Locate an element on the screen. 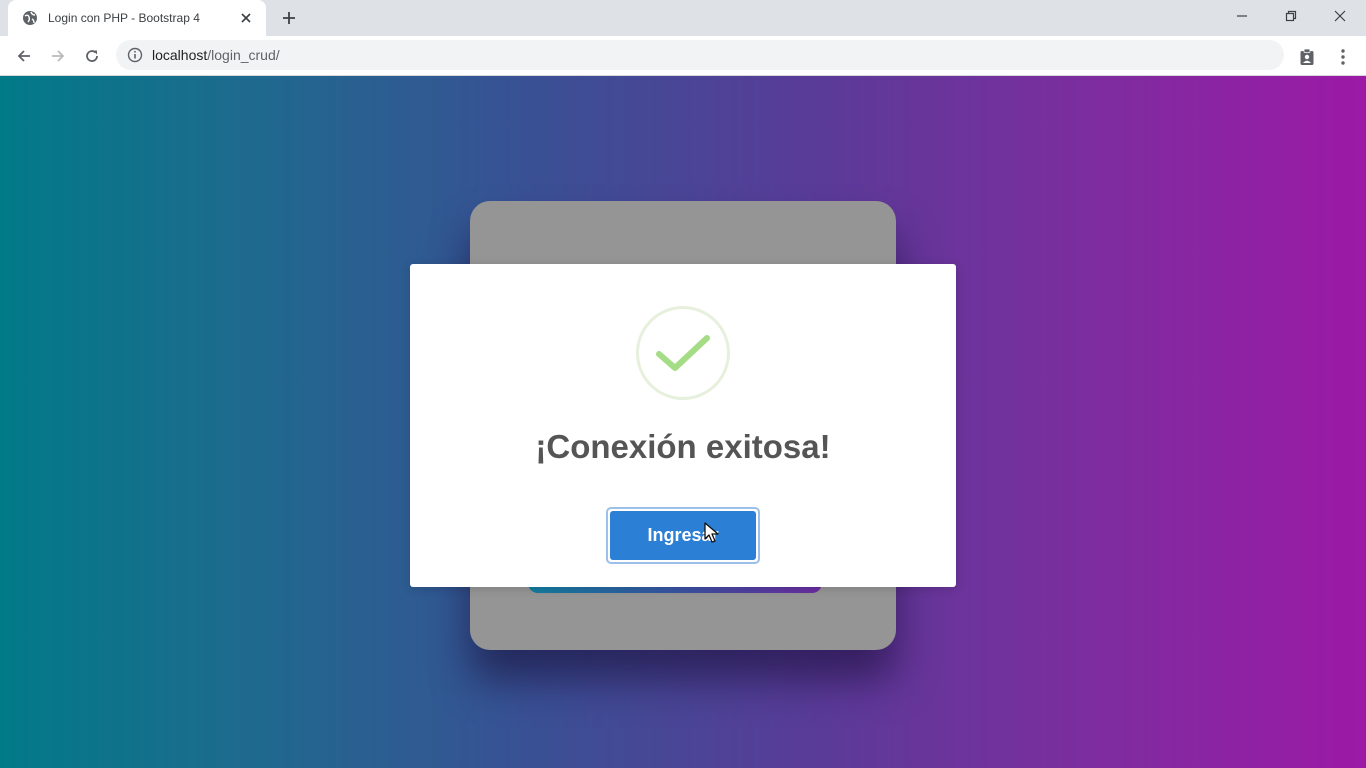 The height and width of the screenshot is (768, 1366). url-host: localhost is located at coordinates (180, 55).